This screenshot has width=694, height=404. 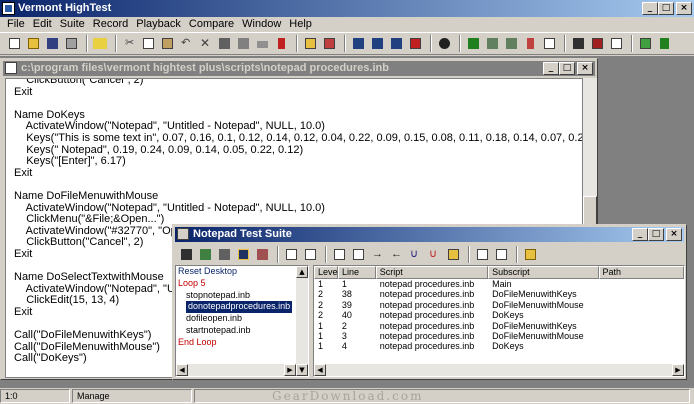 I want to click on play-step-icon, so click(x=492, y=43).